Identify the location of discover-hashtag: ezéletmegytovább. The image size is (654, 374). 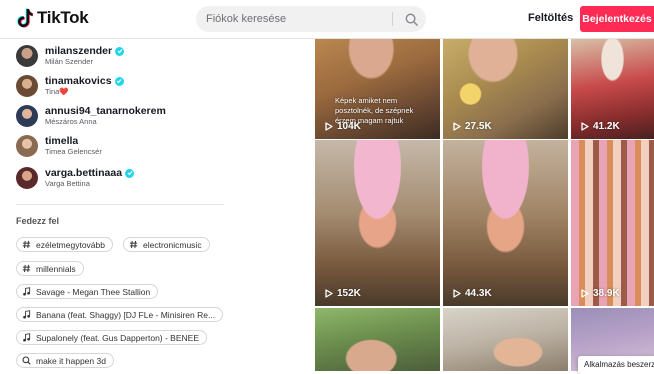
(64, 244).